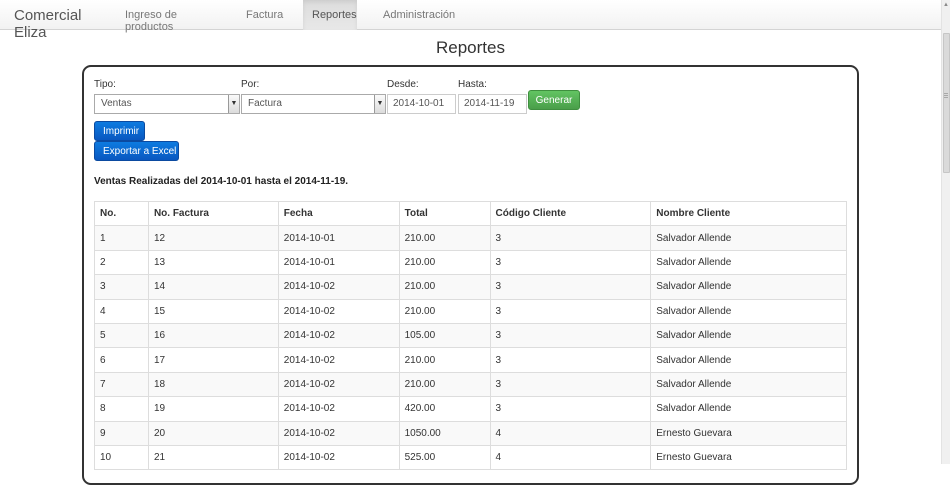  Describe the element at coordinates (119, 131) in the screenshot. I see `imprimir-button: Imprimir` at that location.